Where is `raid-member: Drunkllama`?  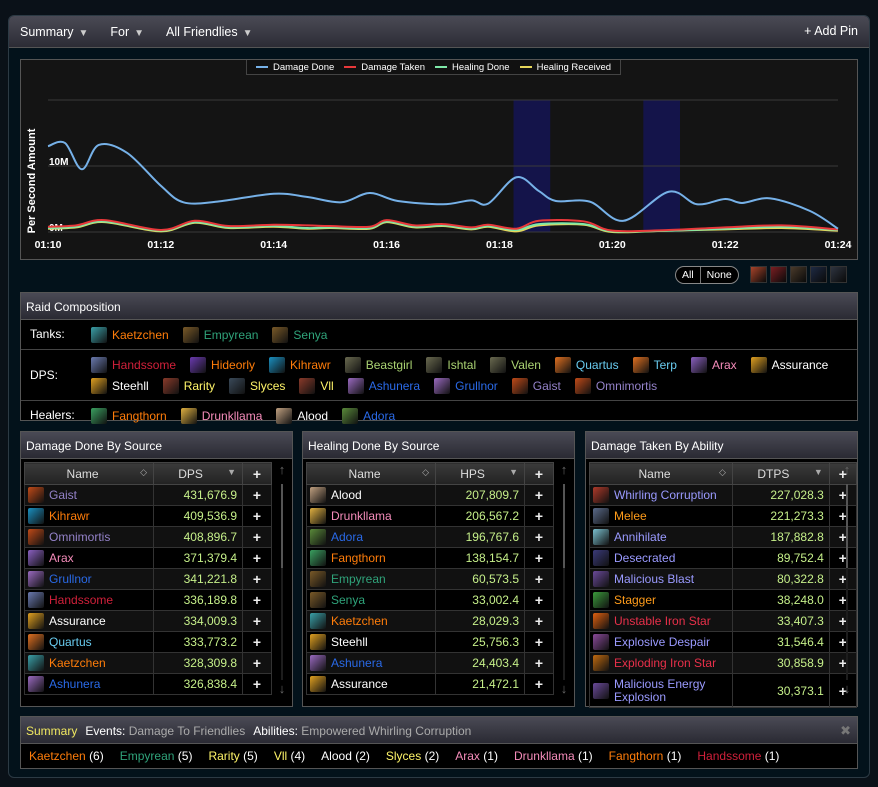
raid-member: Drunkllama is located at coordinates (221, 415).